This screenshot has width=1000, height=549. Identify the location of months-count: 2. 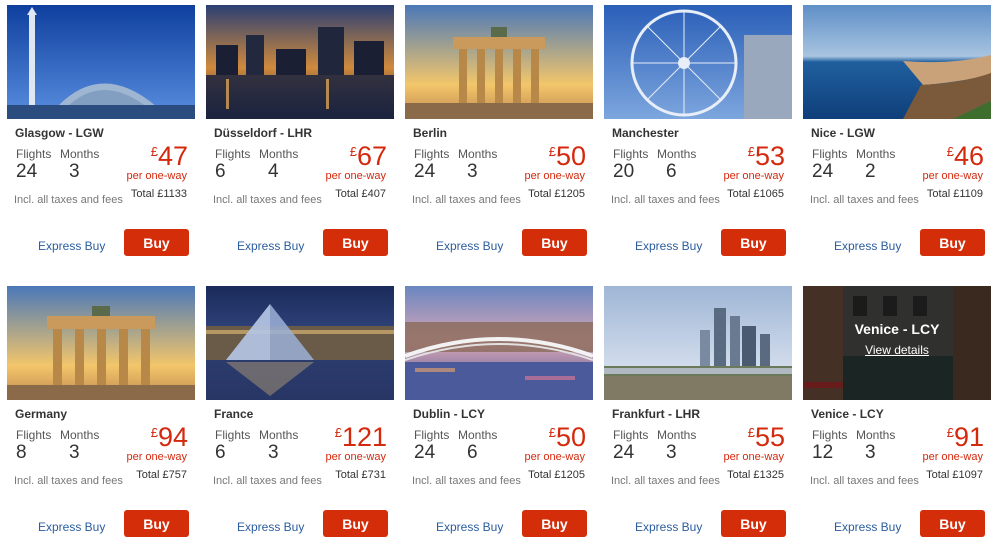
(870, 171).